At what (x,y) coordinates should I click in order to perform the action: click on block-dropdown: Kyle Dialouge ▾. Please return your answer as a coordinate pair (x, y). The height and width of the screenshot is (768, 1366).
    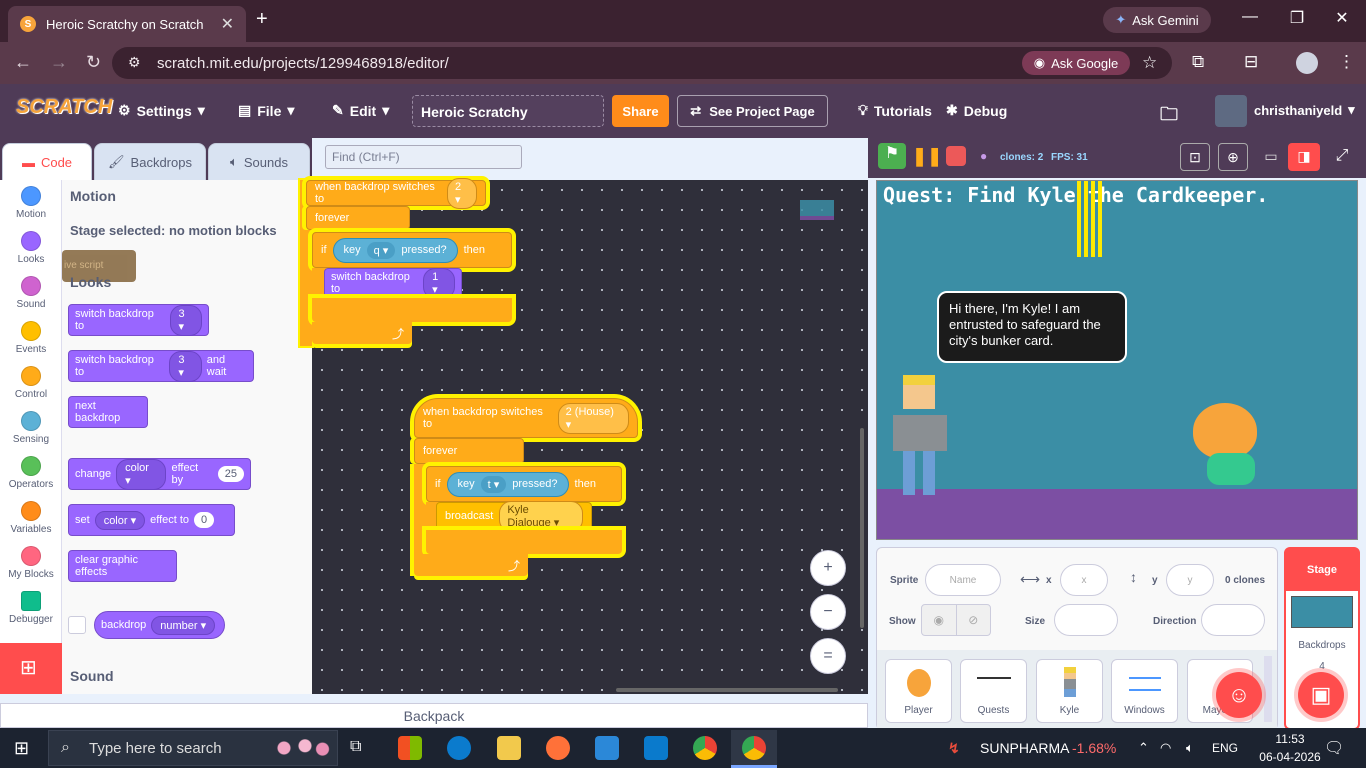
    Looking at the image, I should click on (541, 516).